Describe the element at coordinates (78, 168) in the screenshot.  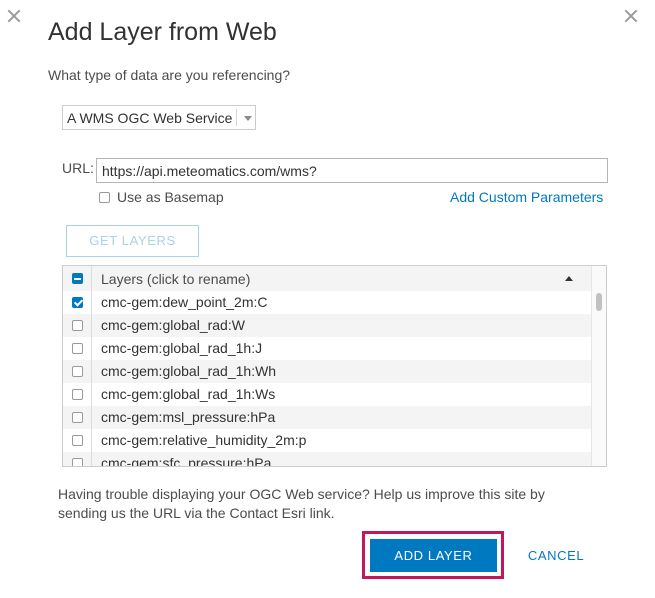
I see `url-label: URL:` at that location.